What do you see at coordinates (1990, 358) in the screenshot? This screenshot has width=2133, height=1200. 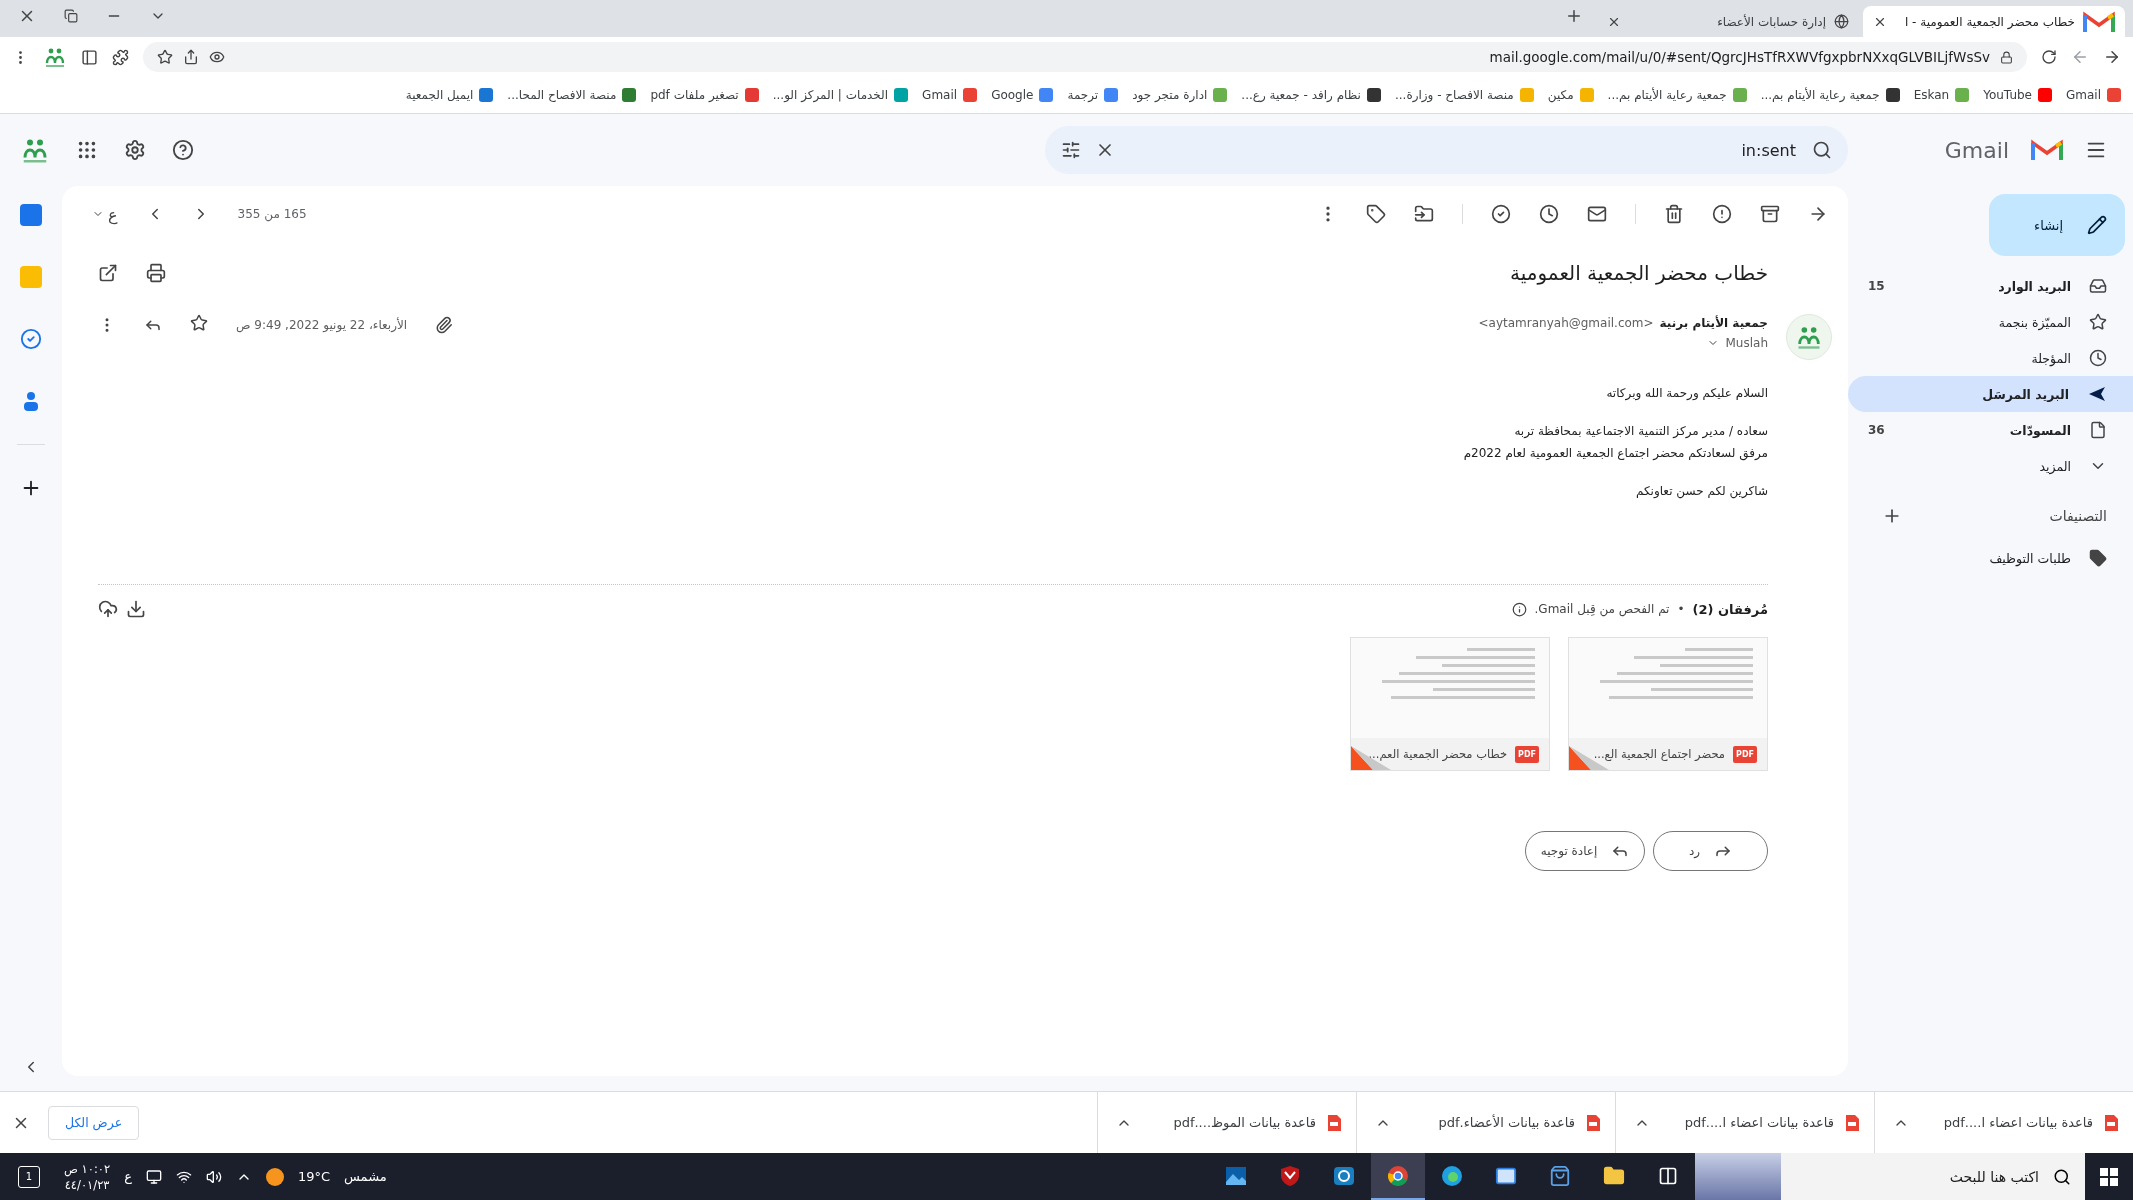 I see `nav-item: المؤجلة` at bounding box center [1990, 358].